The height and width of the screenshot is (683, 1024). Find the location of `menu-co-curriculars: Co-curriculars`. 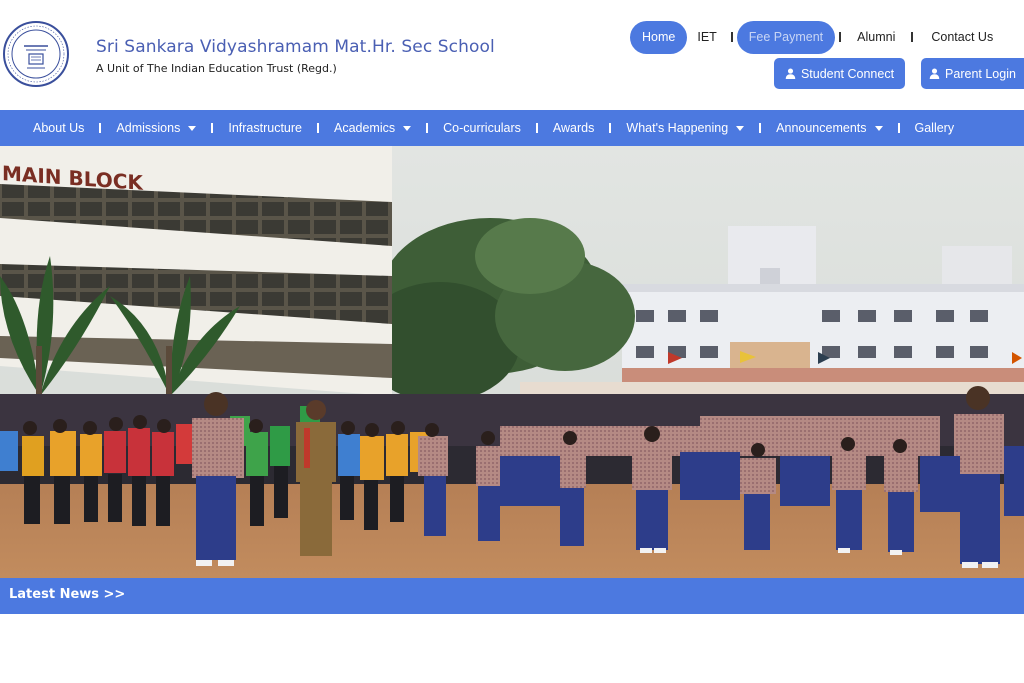

menu-co-curriculars: Co-curriculars is located at coordinates (482, 128).